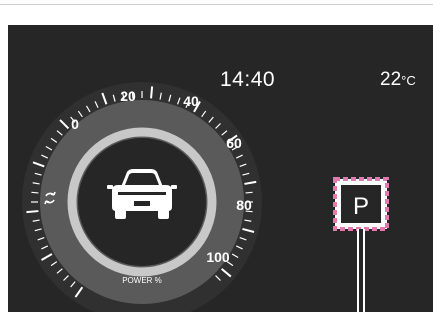  I want to click on scale-label-80: 80, so click(244, 205).